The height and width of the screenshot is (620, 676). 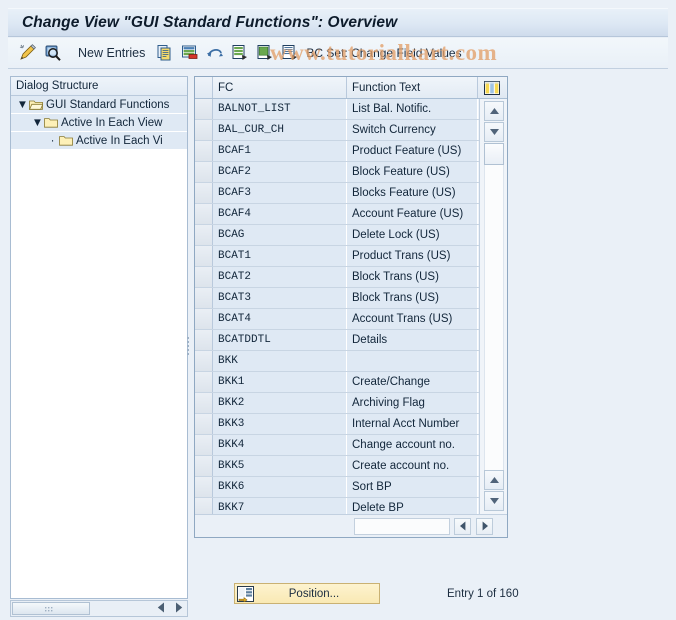 I want to click on cell-function-text: Delete BP, so click(x=412, y=506).